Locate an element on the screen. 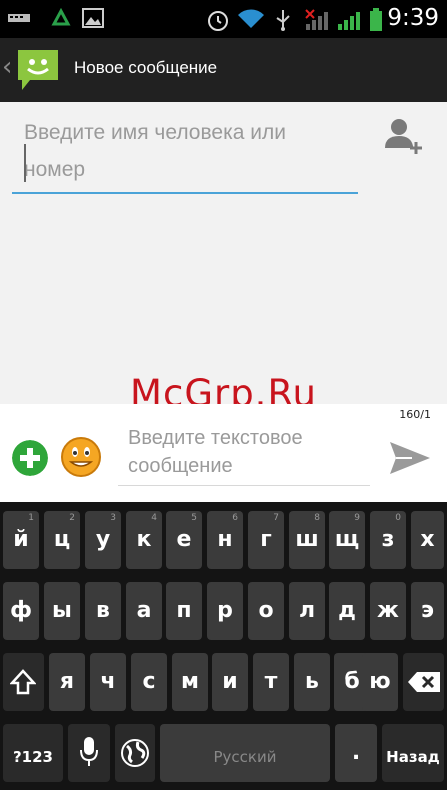 This screenshot has width=447, height=790. backspace-icon is located at coordinates (424, 682).